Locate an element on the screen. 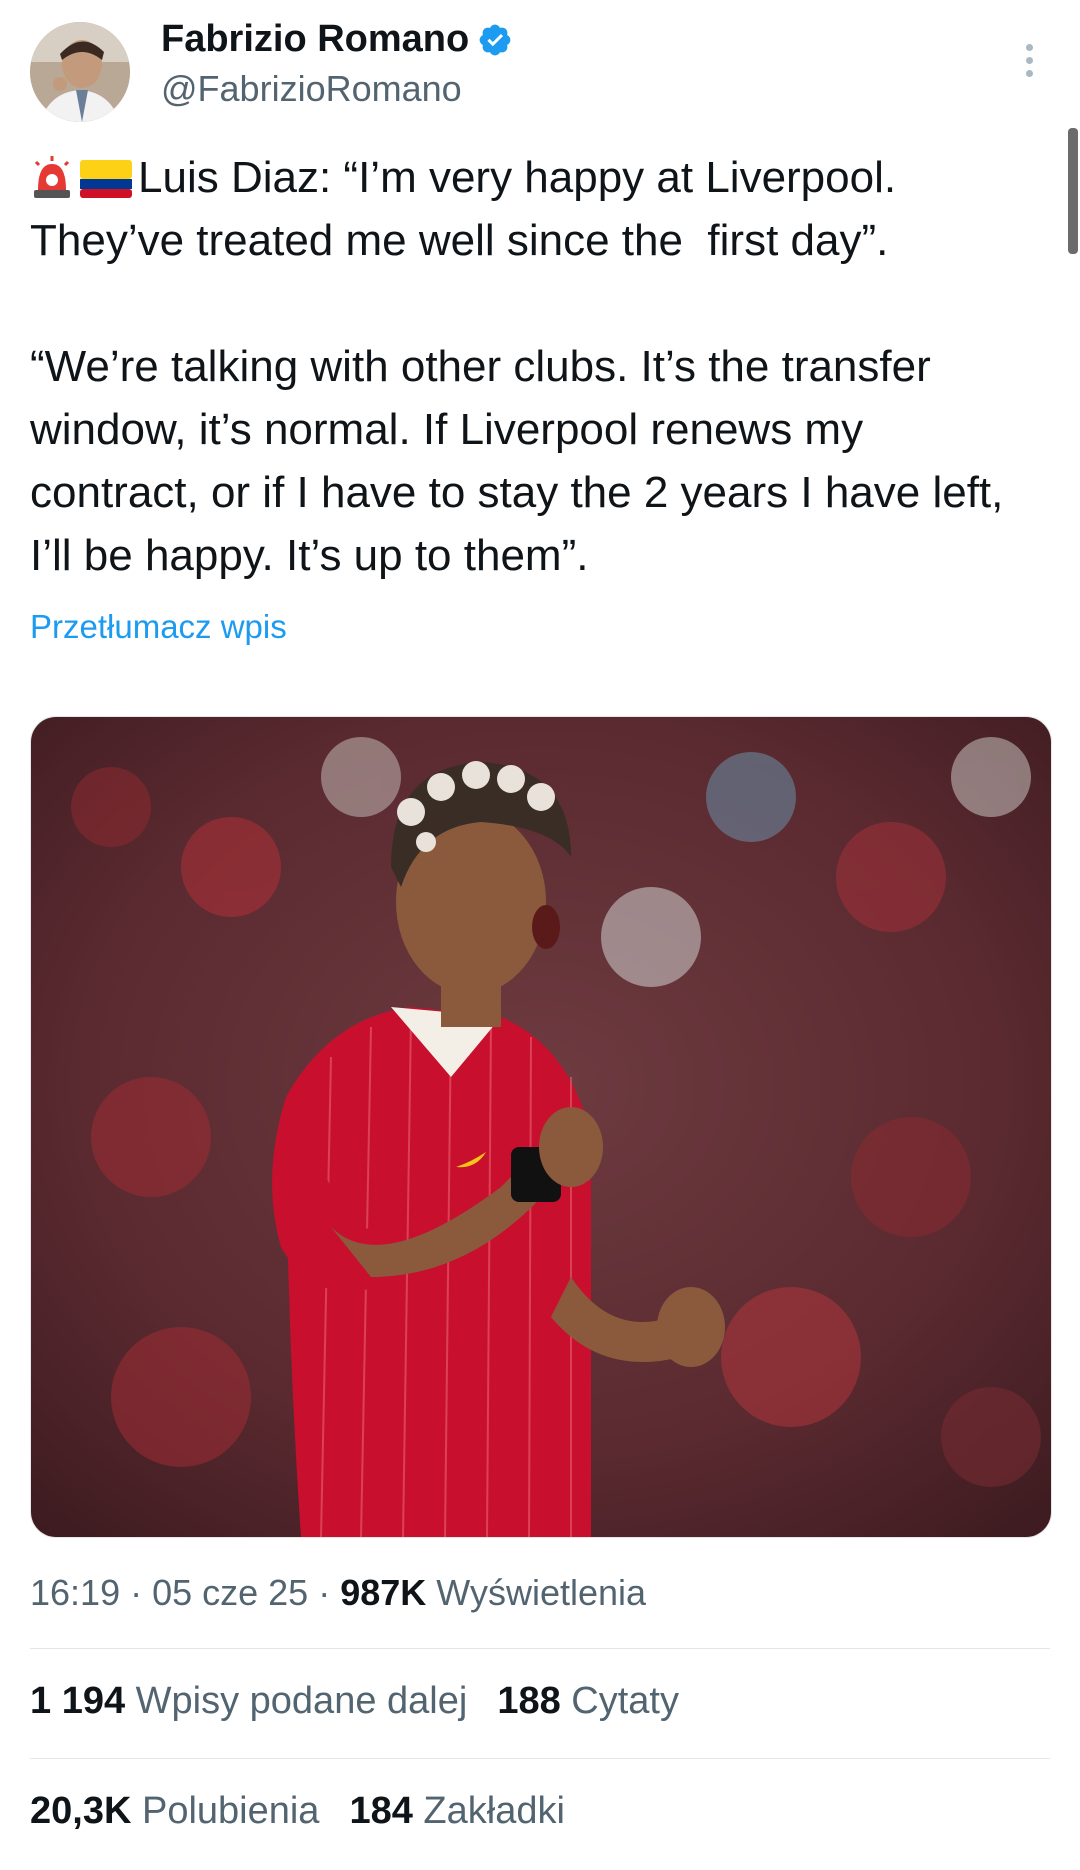 The image size is (1080, 1870). profile-photo-icon is located at coordinates (80, 72).